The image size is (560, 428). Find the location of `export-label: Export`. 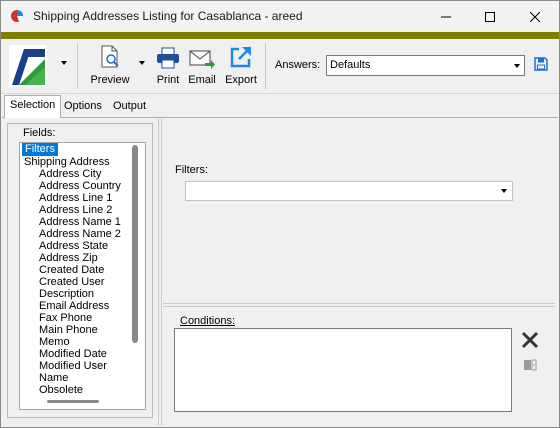

export-label: Export is located at coordinates (241, 80).